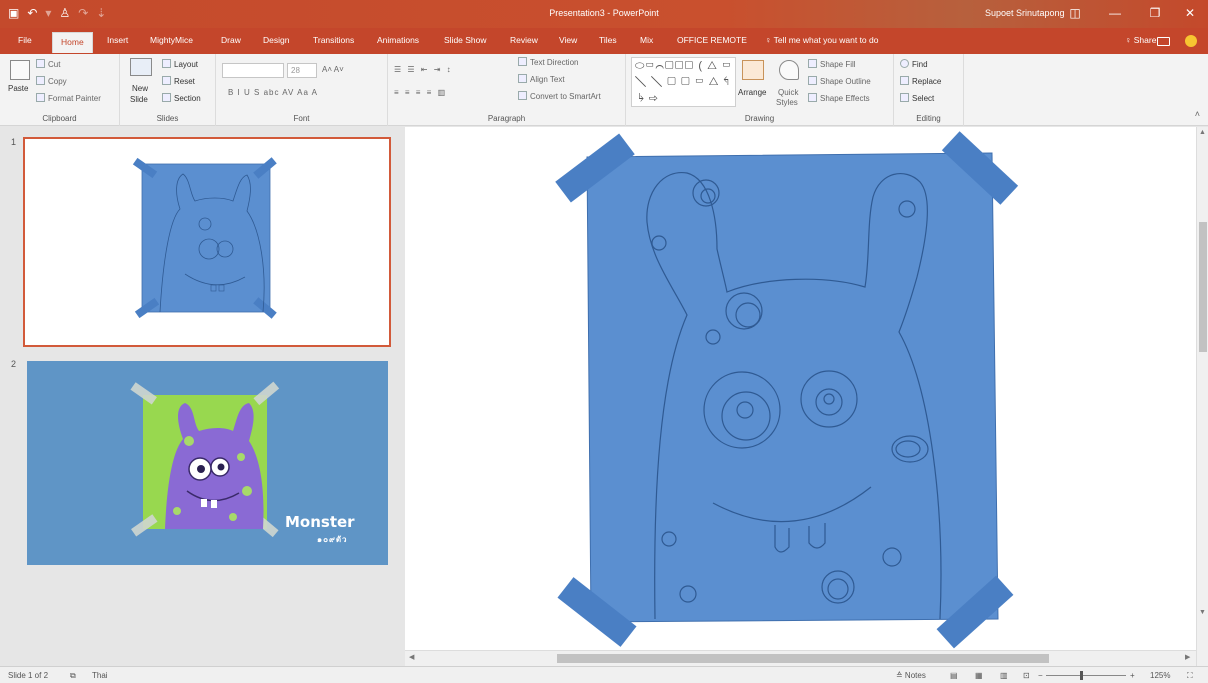  Describe the element at coordinates (839, 98) in the screenshot. I see `shape-effects-button: Shape Effects` at that location.